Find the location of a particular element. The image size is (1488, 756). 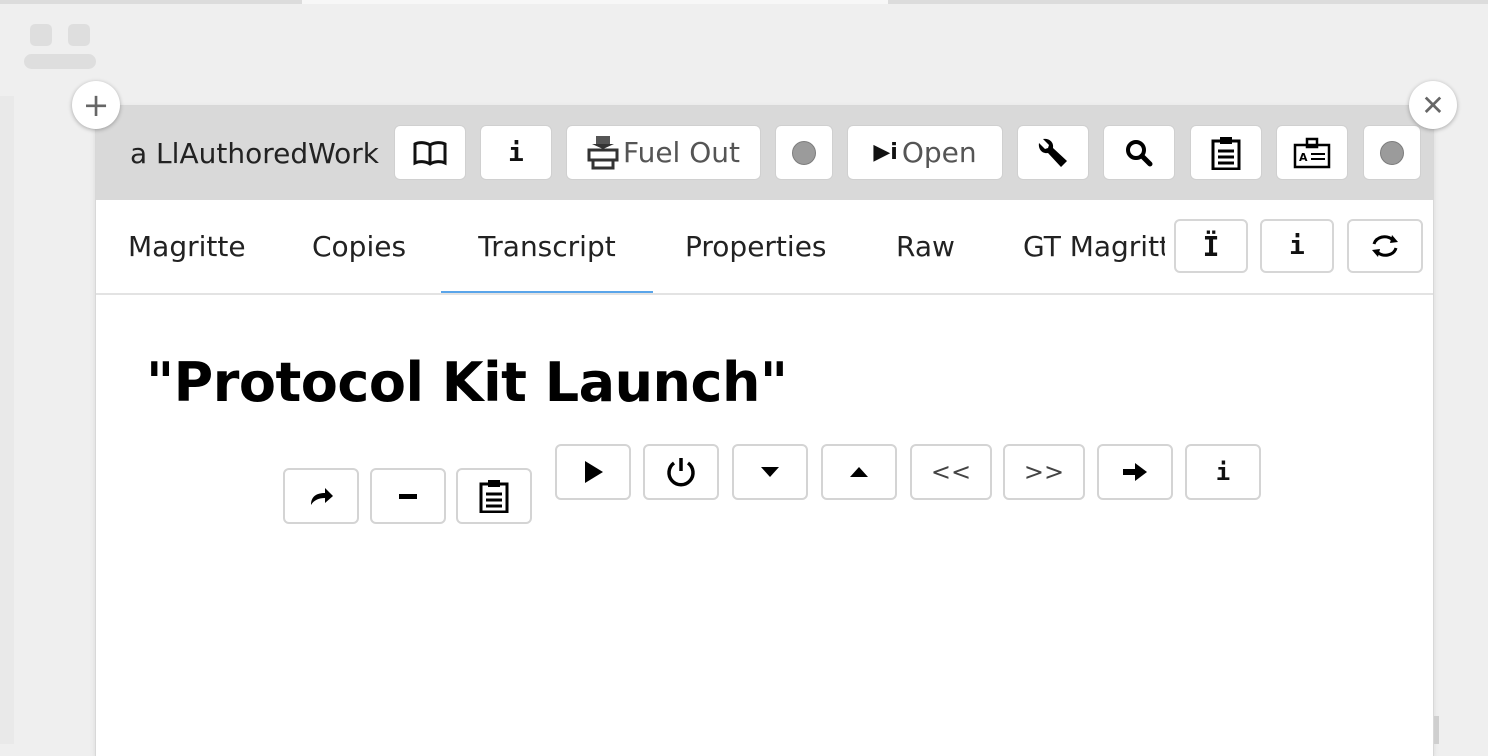

caret-up-icon is located at coordinates (859, 472).